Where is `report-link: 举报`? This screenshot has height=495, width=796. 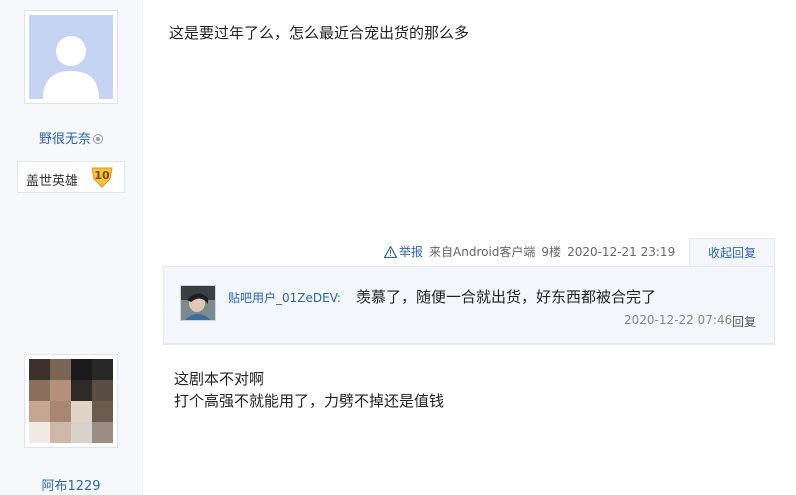 report-link: 举报 is located at coordinates (403, 252).